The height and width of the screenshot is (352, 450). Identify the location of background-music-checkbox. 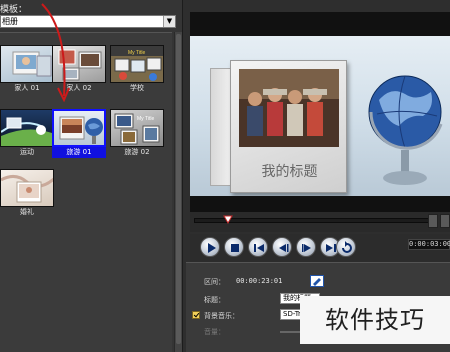
(196, 315).